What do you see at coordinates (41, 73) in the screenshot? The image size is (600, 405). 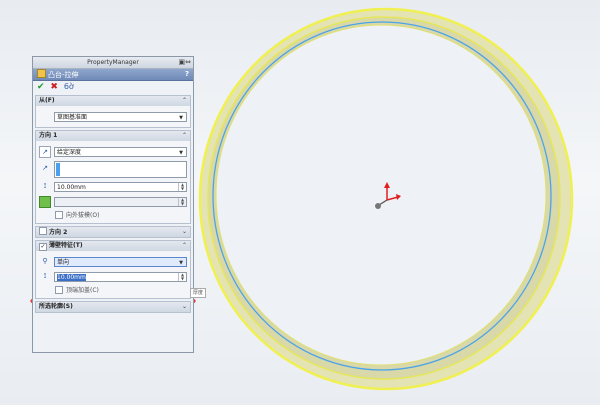 I see `extrude-boss-icon` at bounding box center [41, 73].